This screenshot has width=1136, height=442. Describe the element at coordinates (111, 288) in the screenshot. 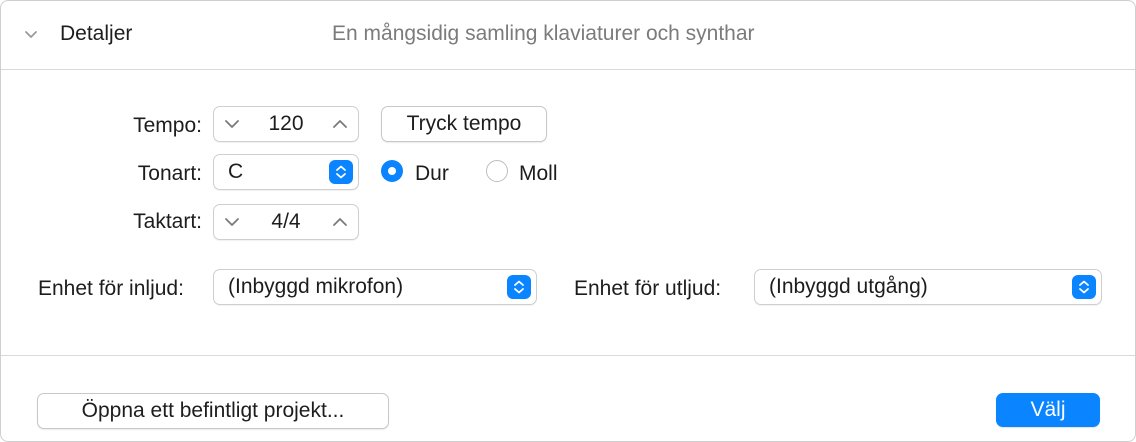

I see `input-device-label: Enhet för inljud:` at that location.